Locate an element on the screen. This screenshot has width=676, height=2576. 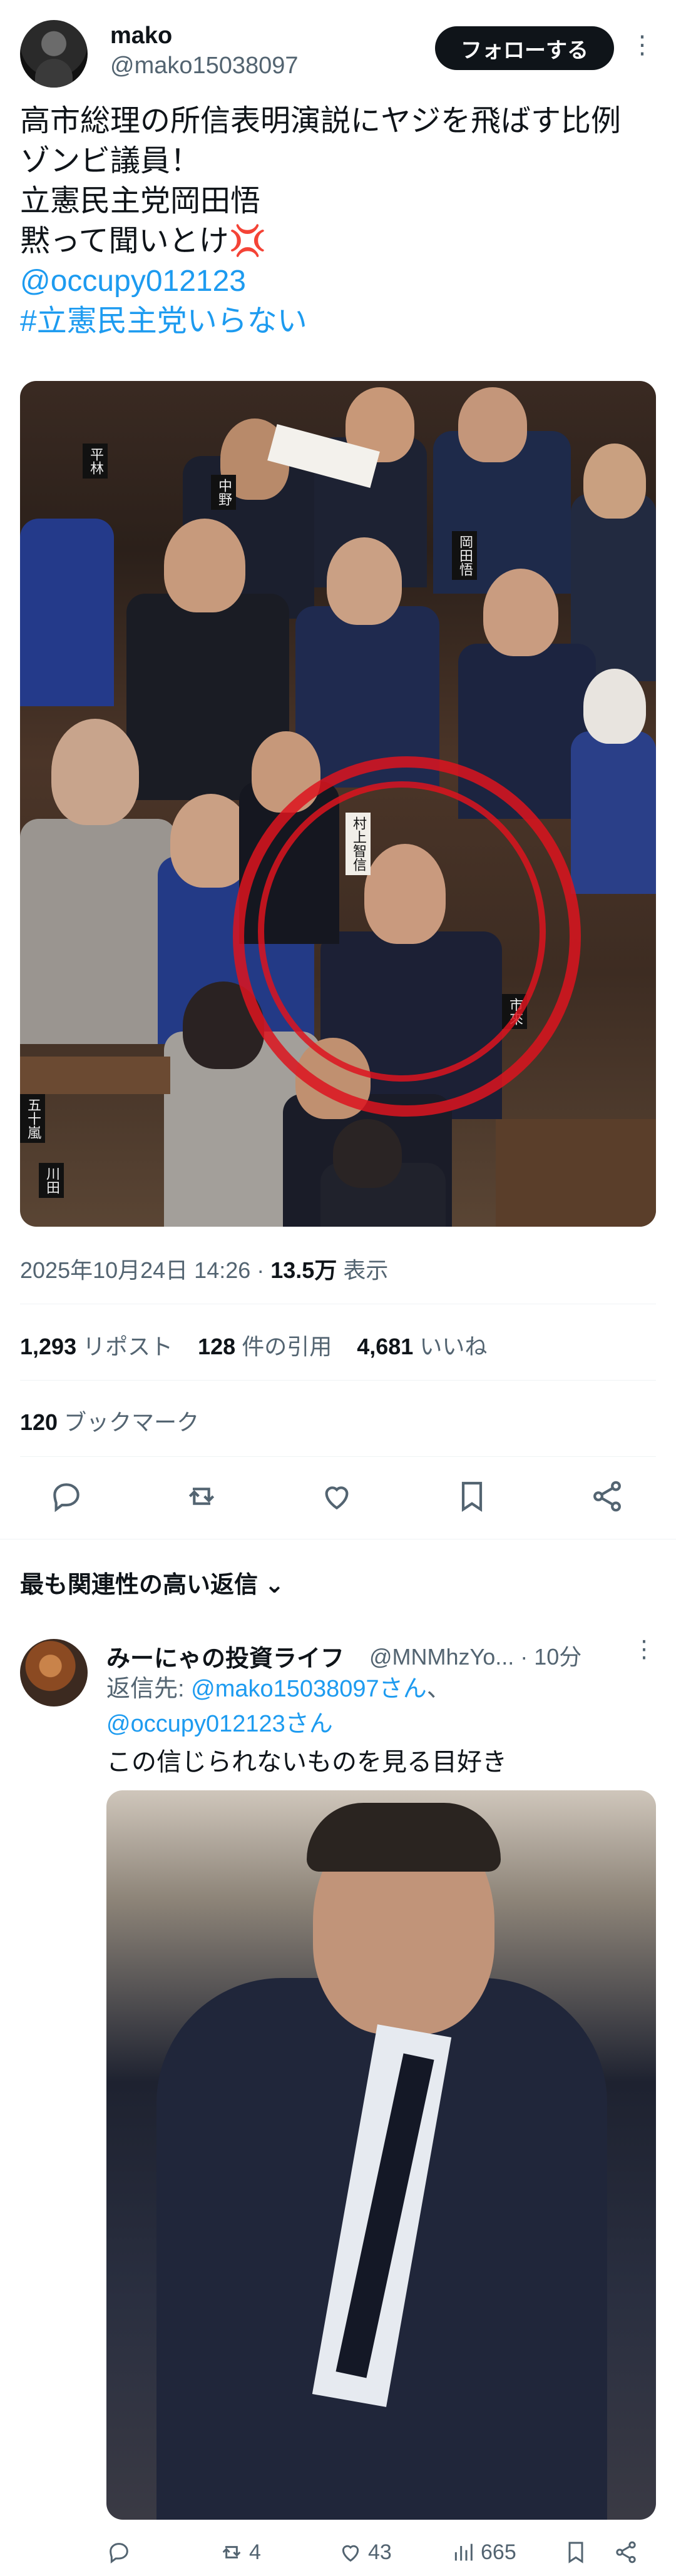
quotes-label: 件の引用 is located at coordinates (283, 1347).